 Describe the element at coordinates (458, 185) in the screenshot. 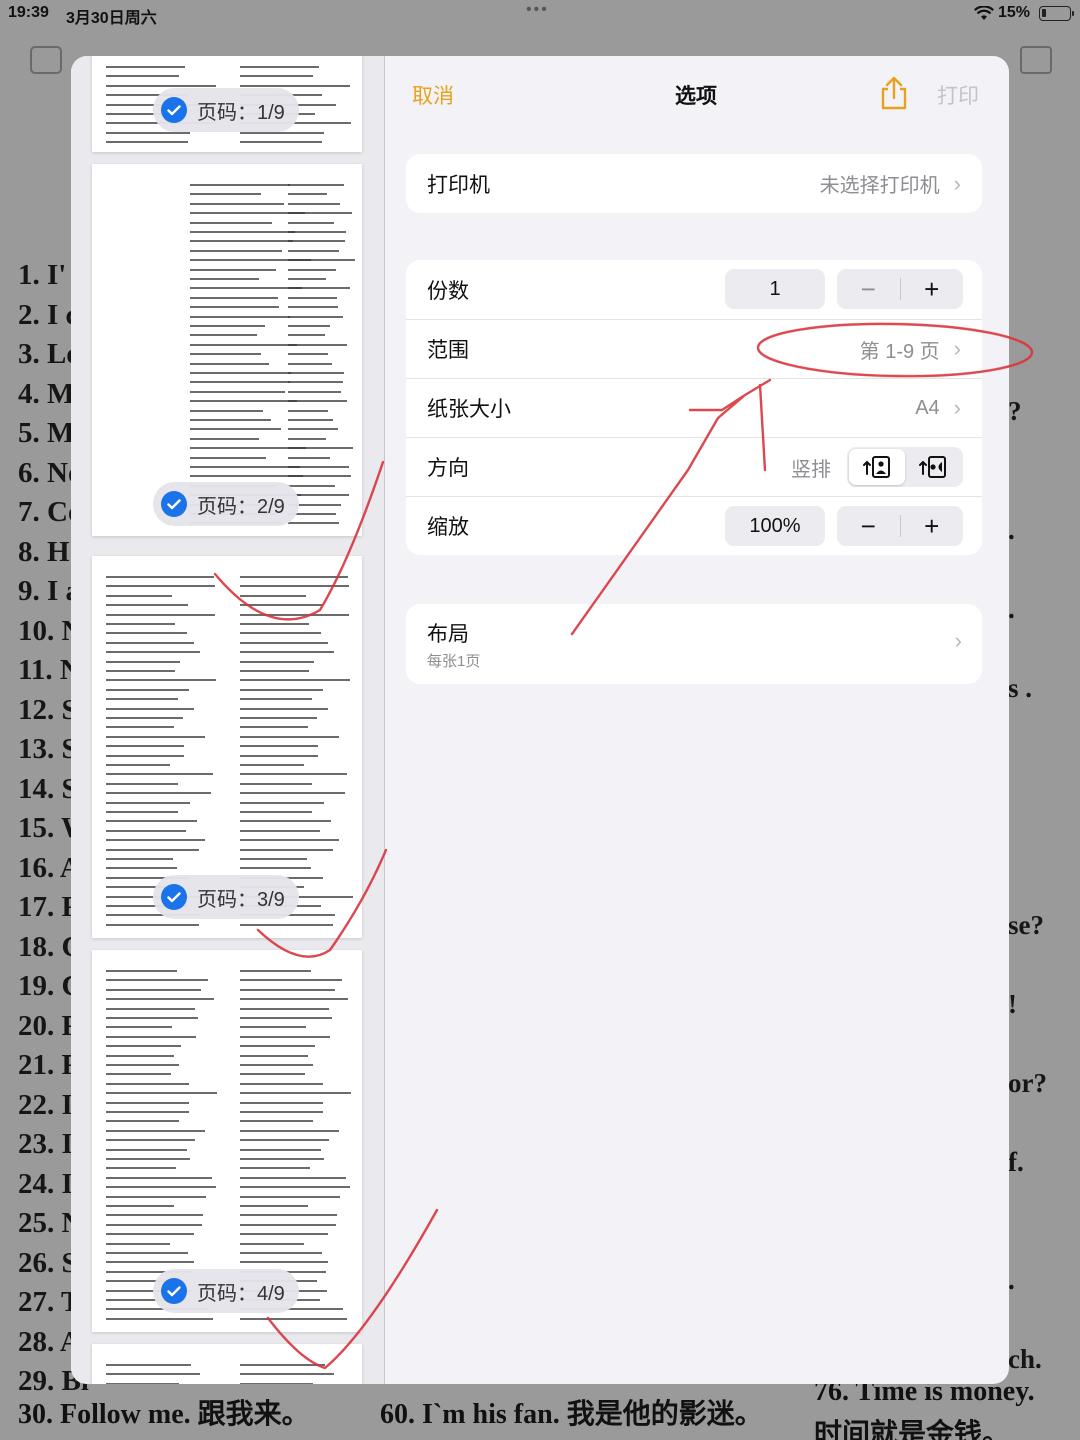

I see `printer-label: 打印机` at that location.